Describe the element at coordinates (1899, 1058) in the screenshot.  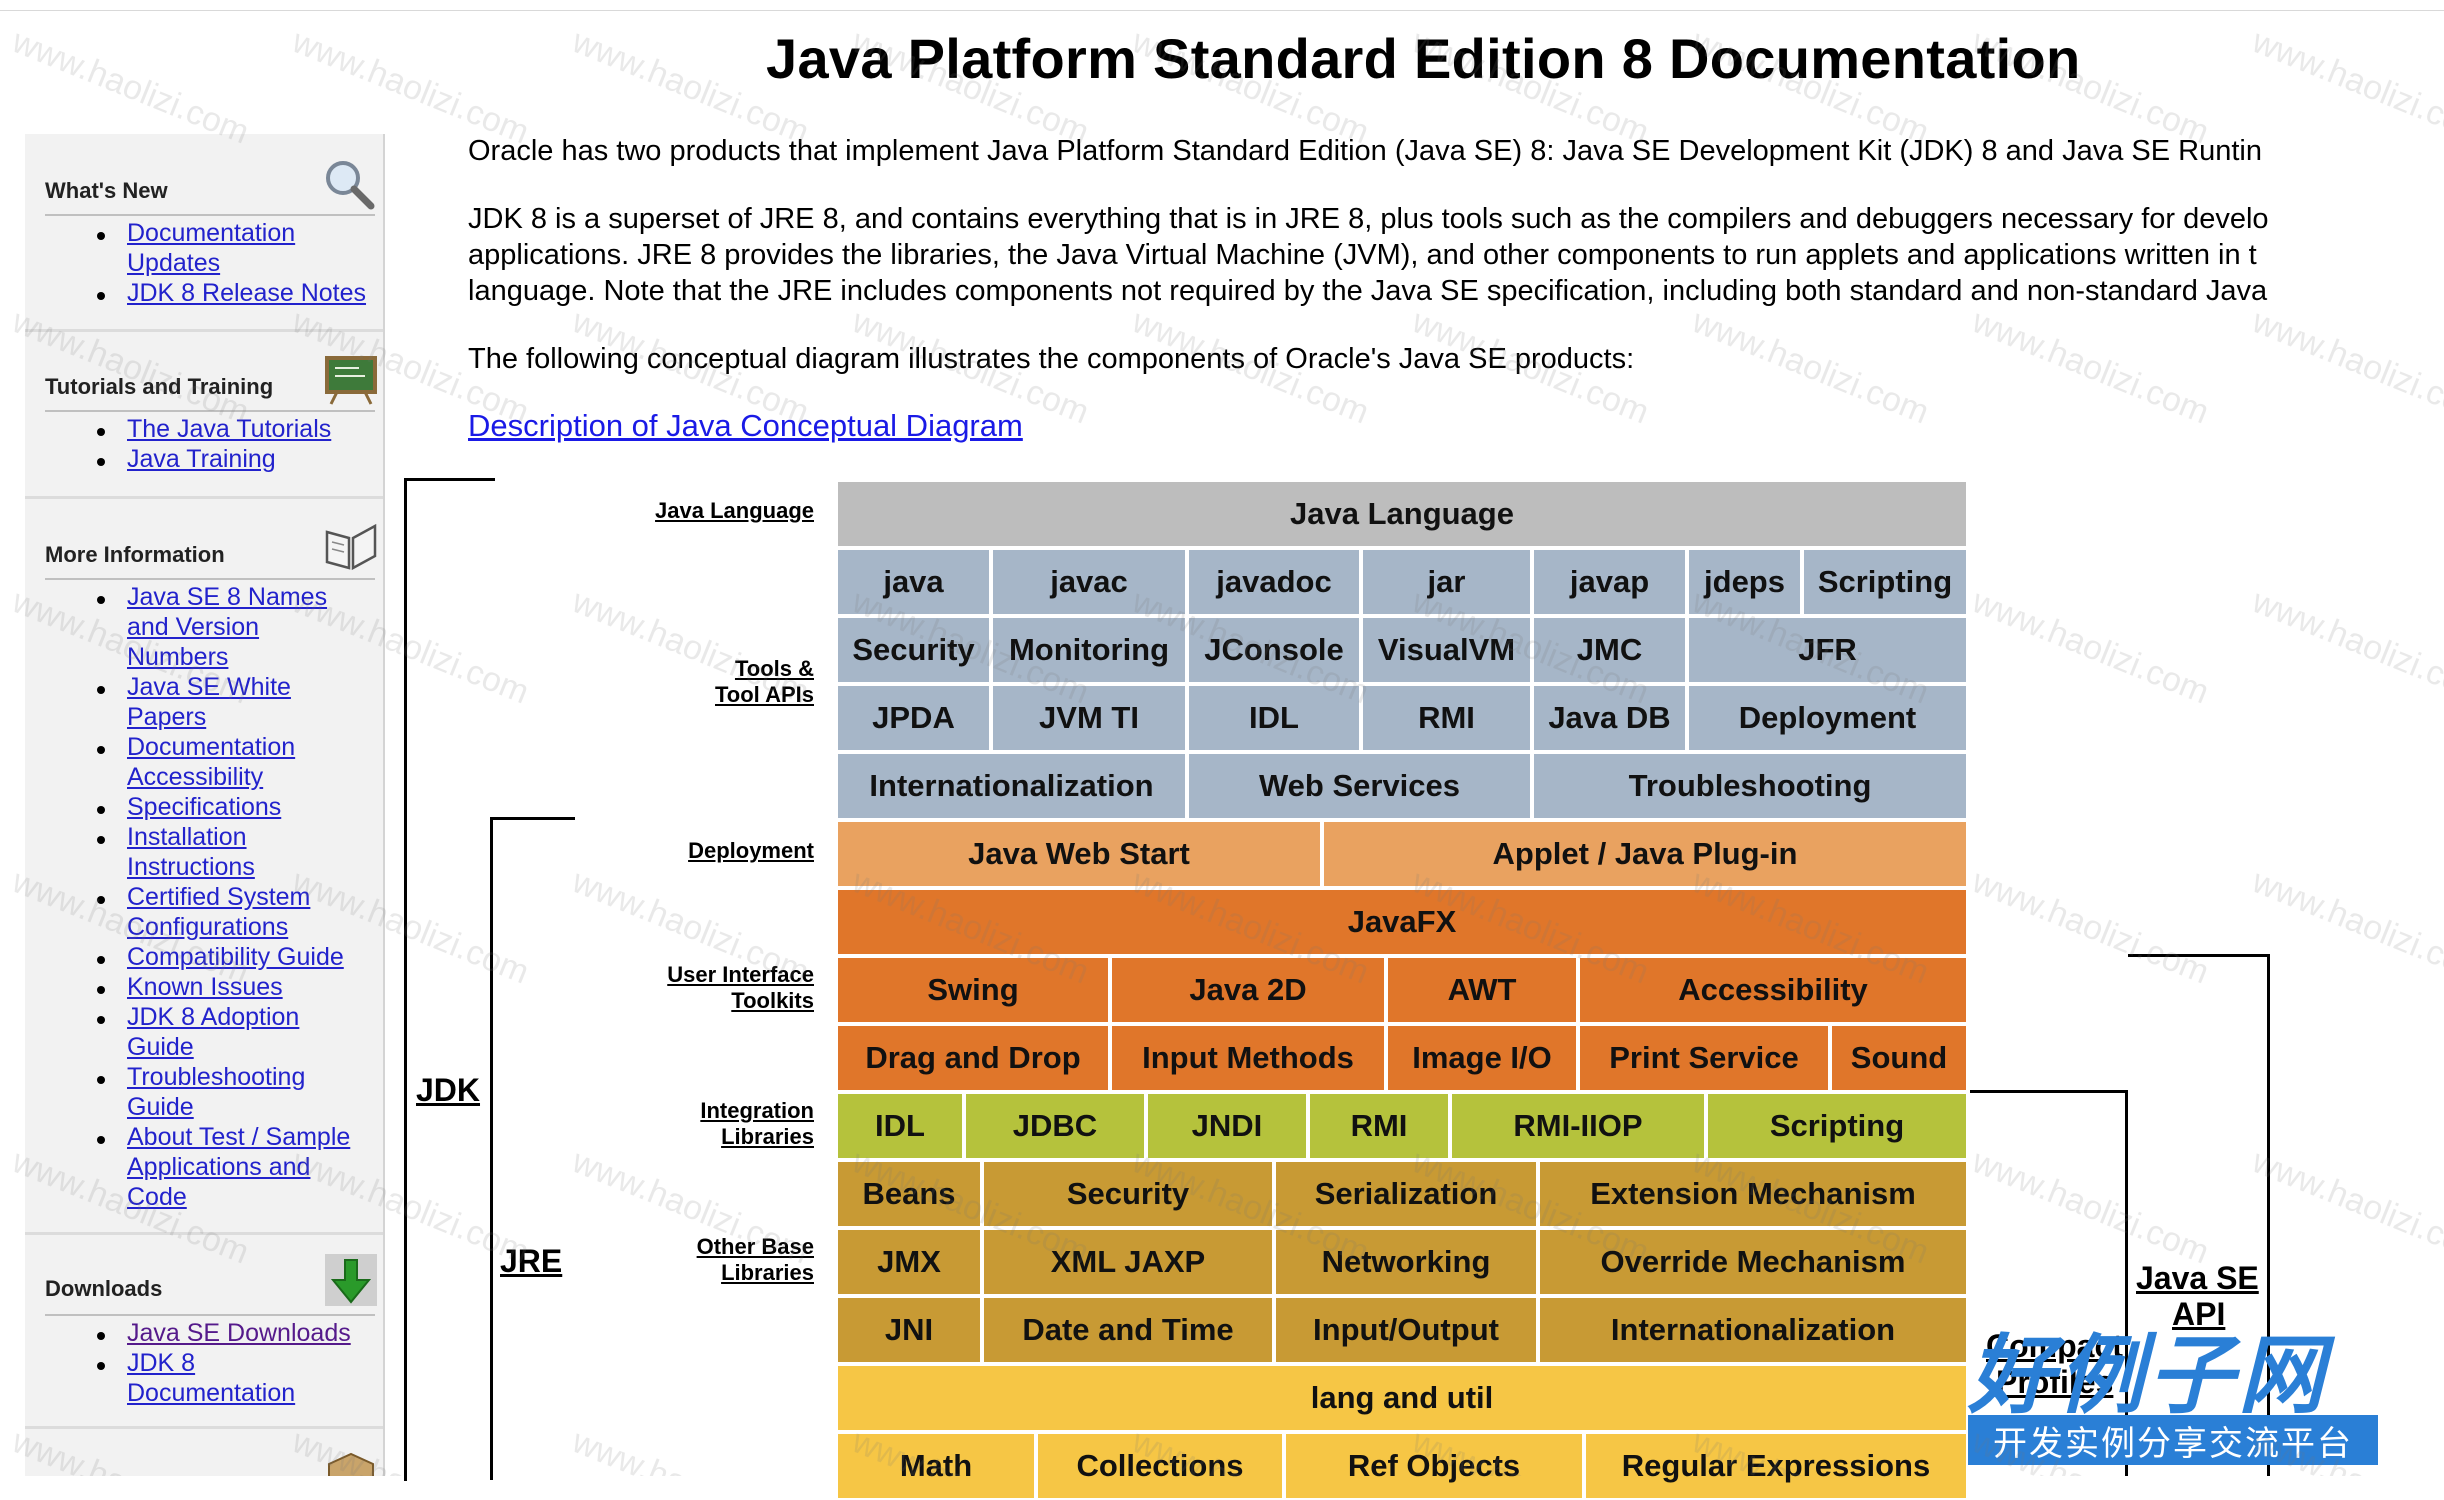
I see `cell-sound: Sound` at that location.